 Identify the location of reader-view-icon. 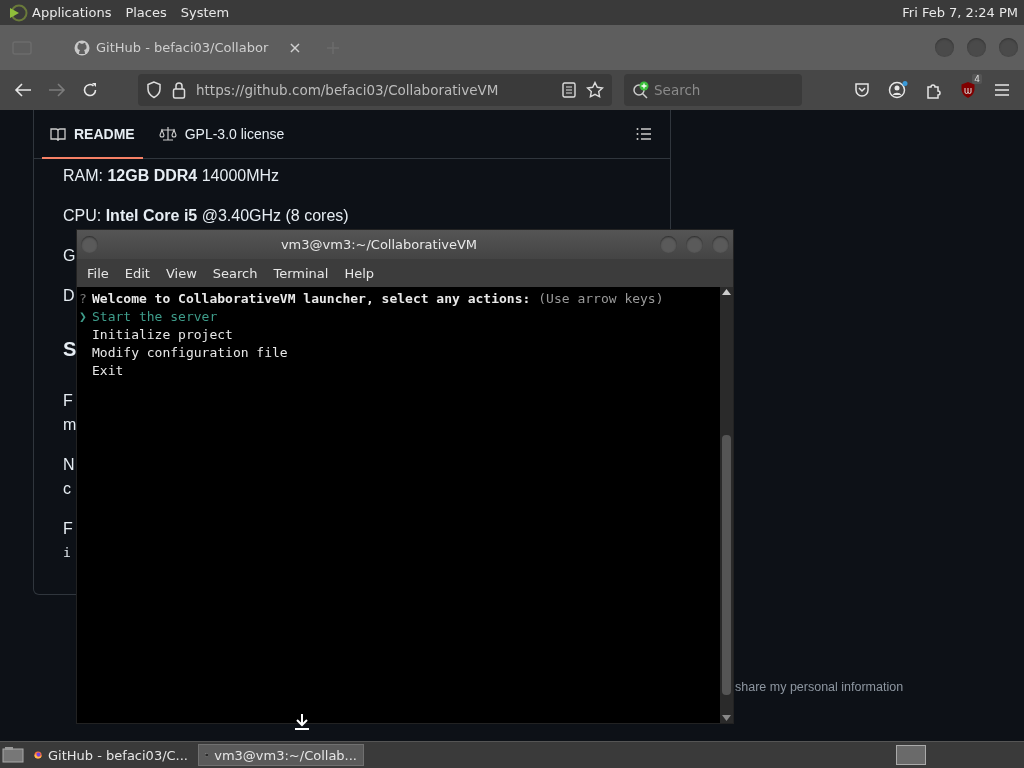
(569, 90).